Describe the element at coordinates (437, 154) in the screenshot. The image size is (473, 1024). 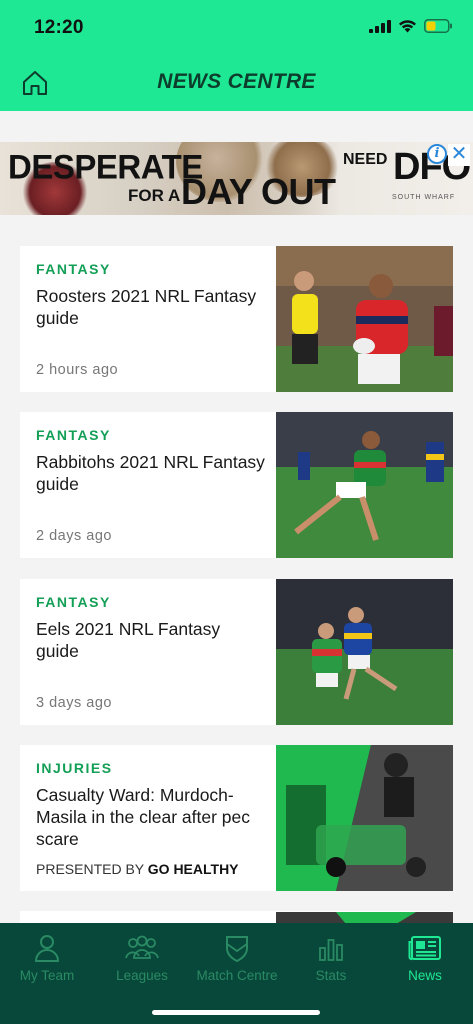
I see `ad-info-icon: i` at that location.